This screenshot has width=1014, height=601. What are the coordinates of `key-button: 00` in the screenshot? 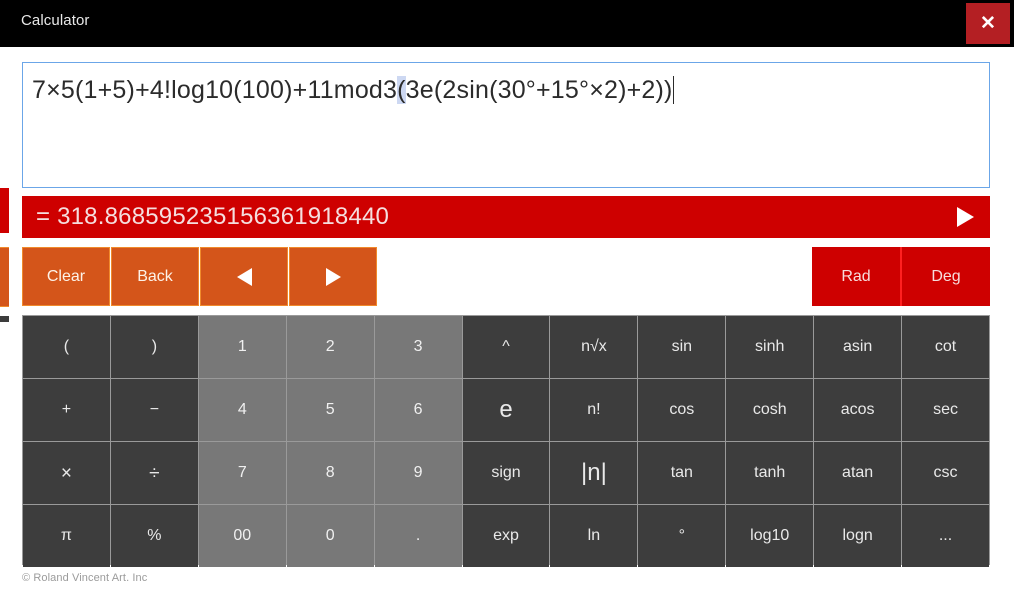 It's located at (242, 536).